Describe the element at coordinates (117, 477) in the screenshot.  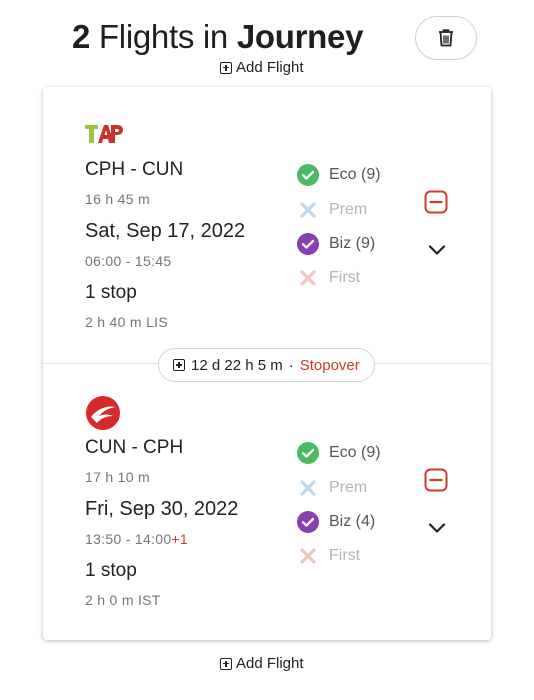
I see `flight-duration: 17 h 10 m` at that location.